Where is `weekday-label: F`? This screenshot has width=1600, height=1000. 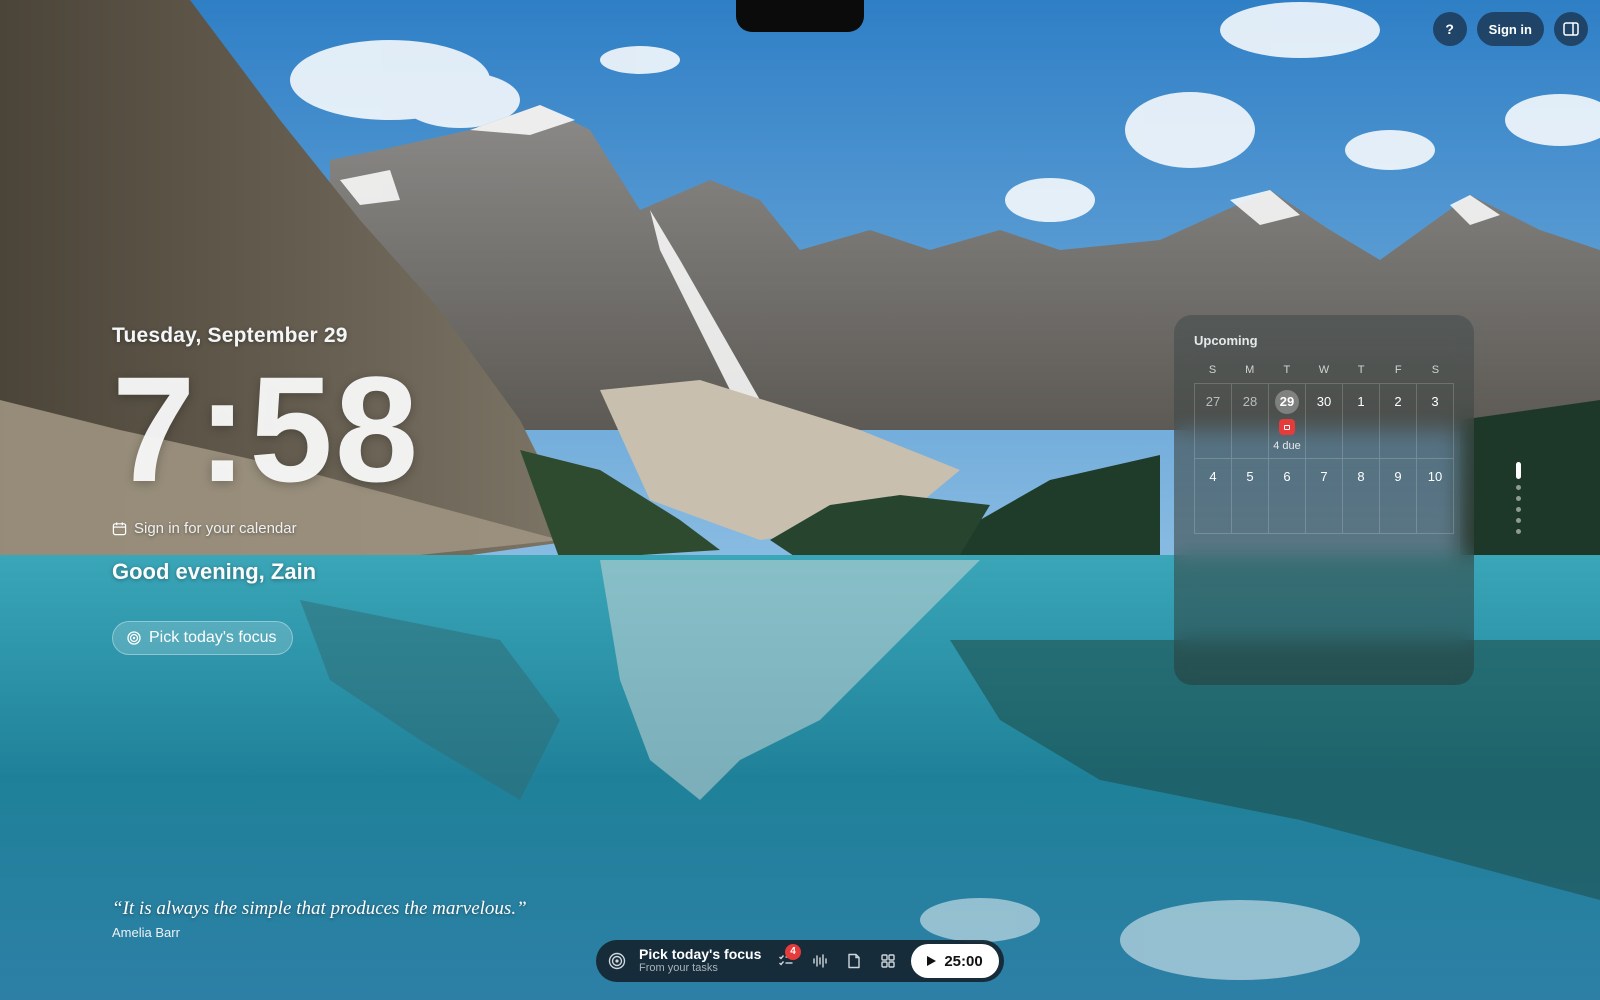 weekday-label: F is located at coordinates (1398, 370).